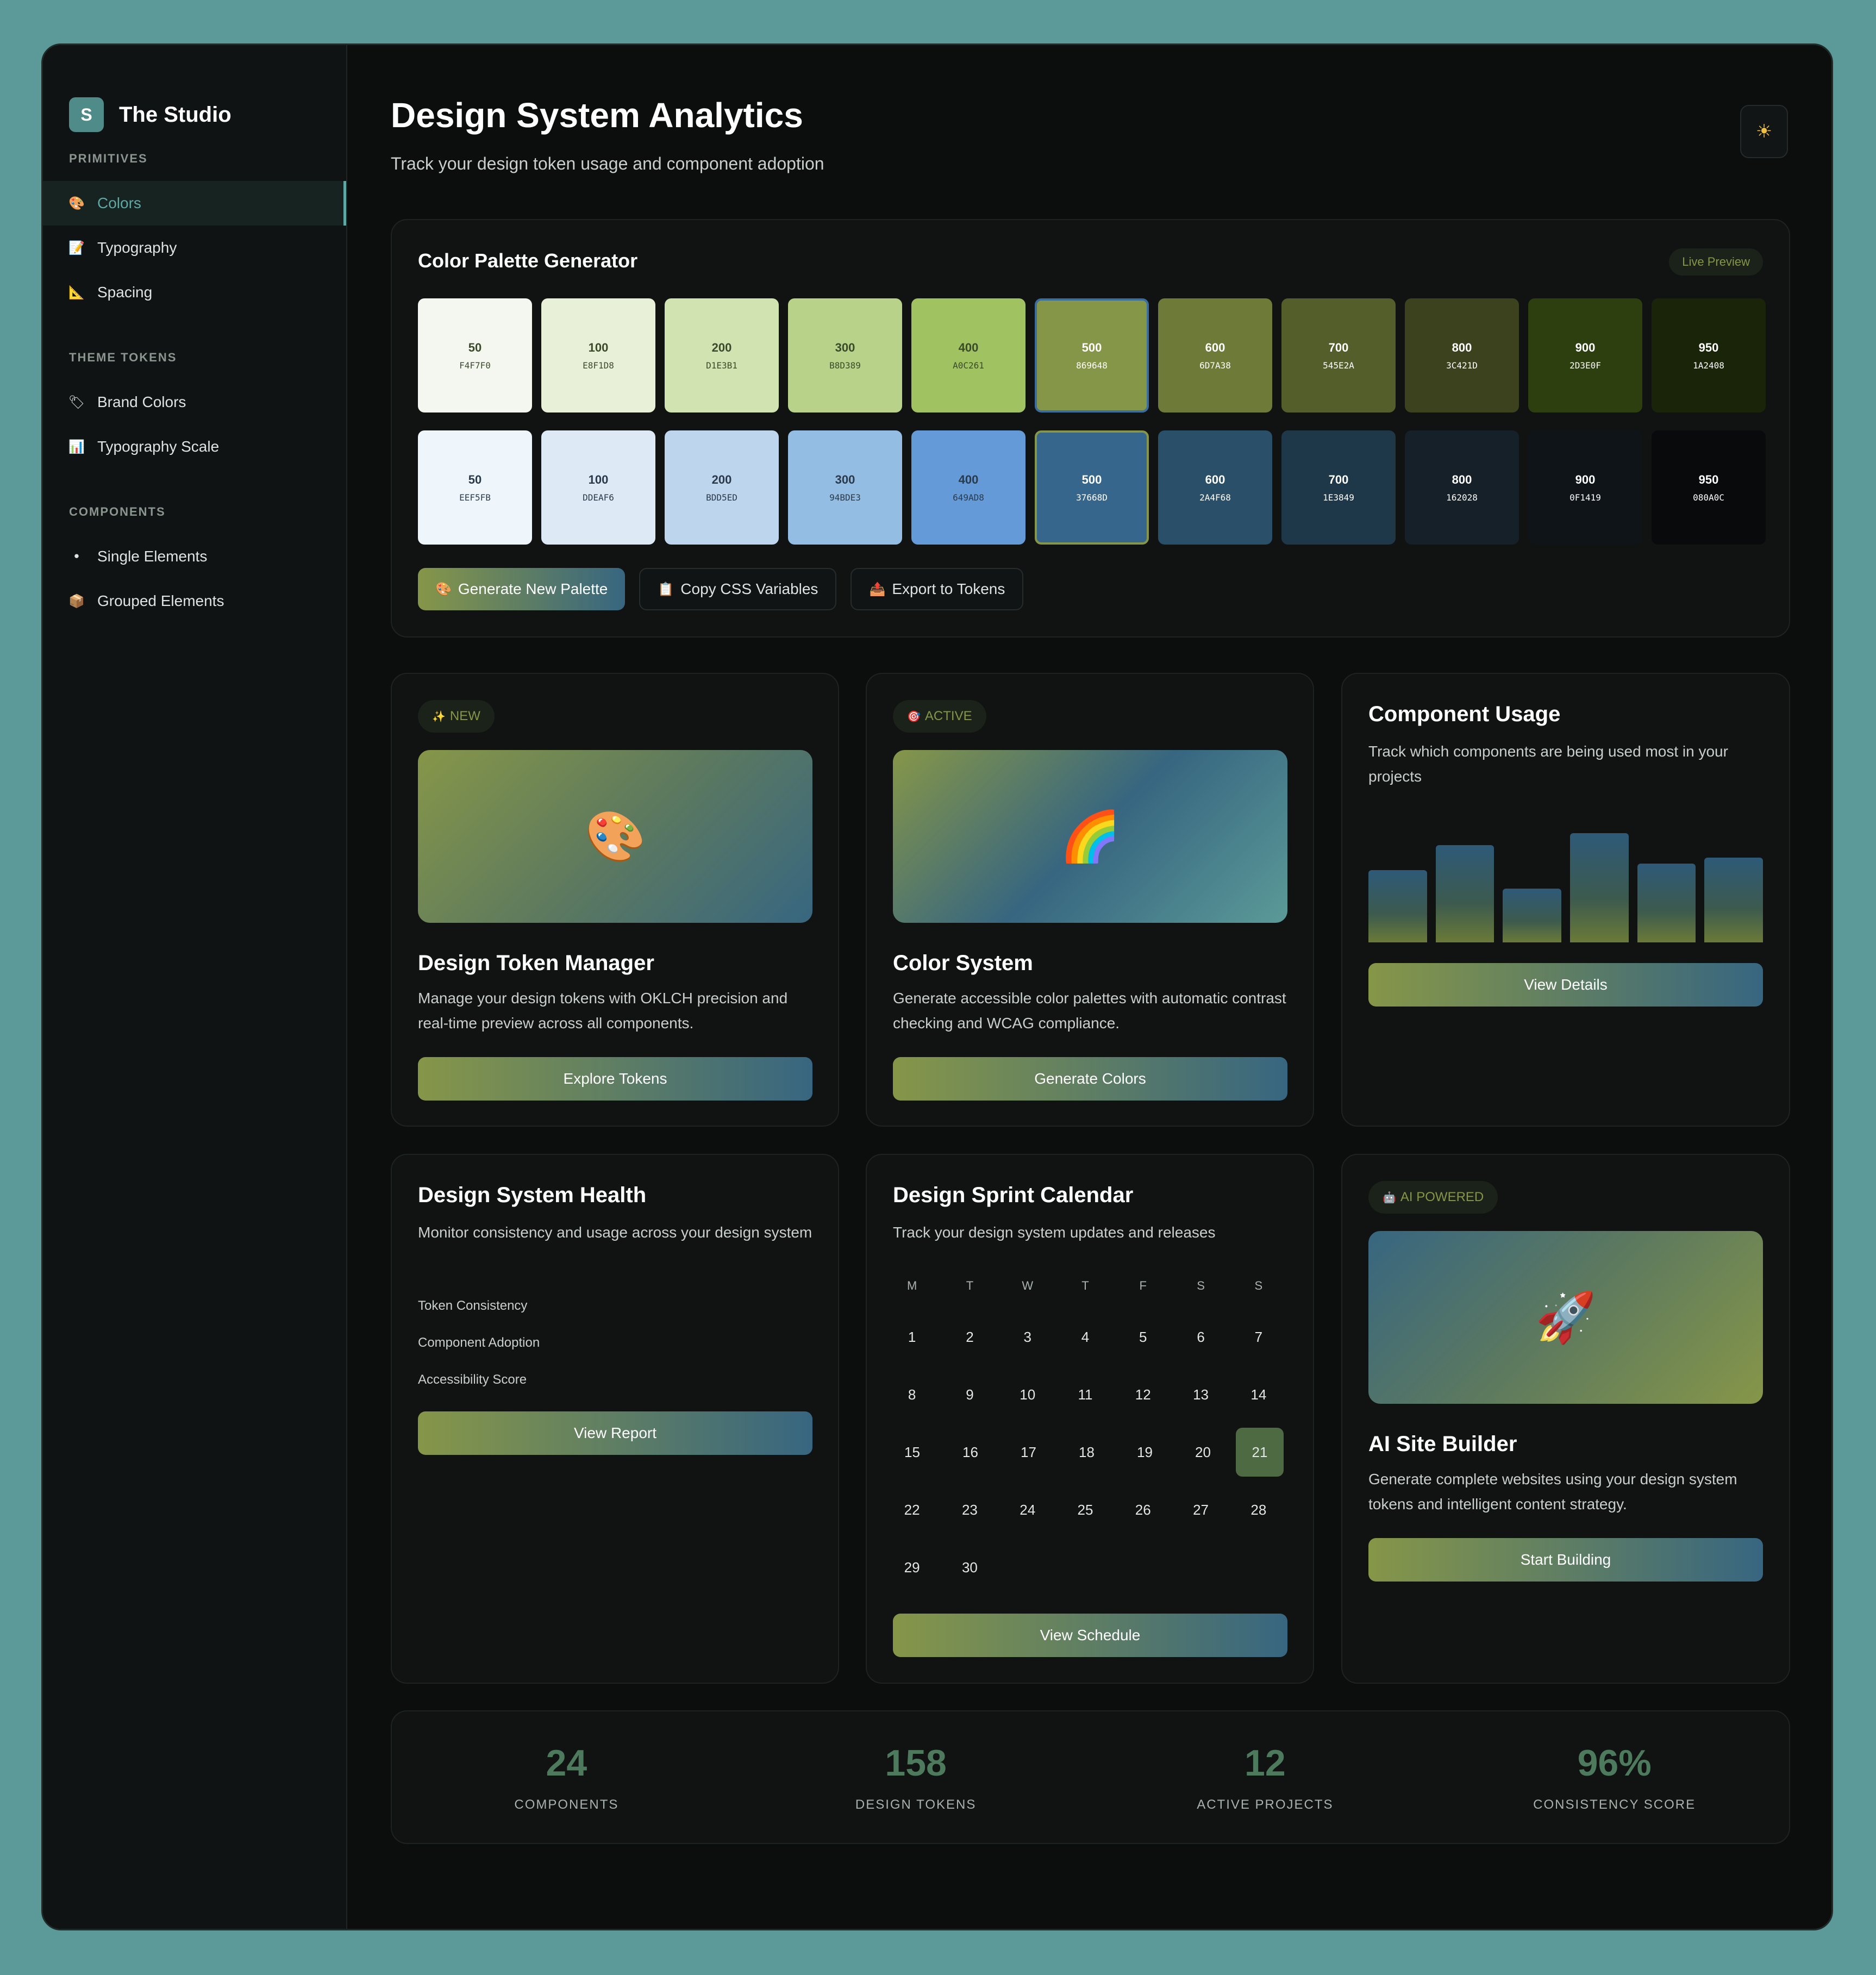 The width and height of the screenshot is (1876, 1975). I want to click on sidebar-item-grouped-elements: 📦 Grouped Elements, so click(194, 601).